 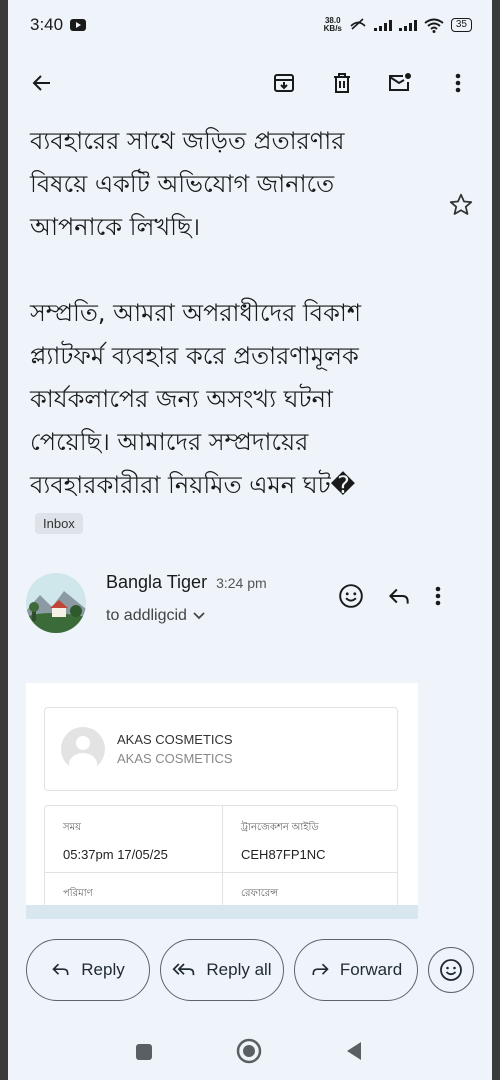 I want to click on archive-button, so click(x=284, y=83).